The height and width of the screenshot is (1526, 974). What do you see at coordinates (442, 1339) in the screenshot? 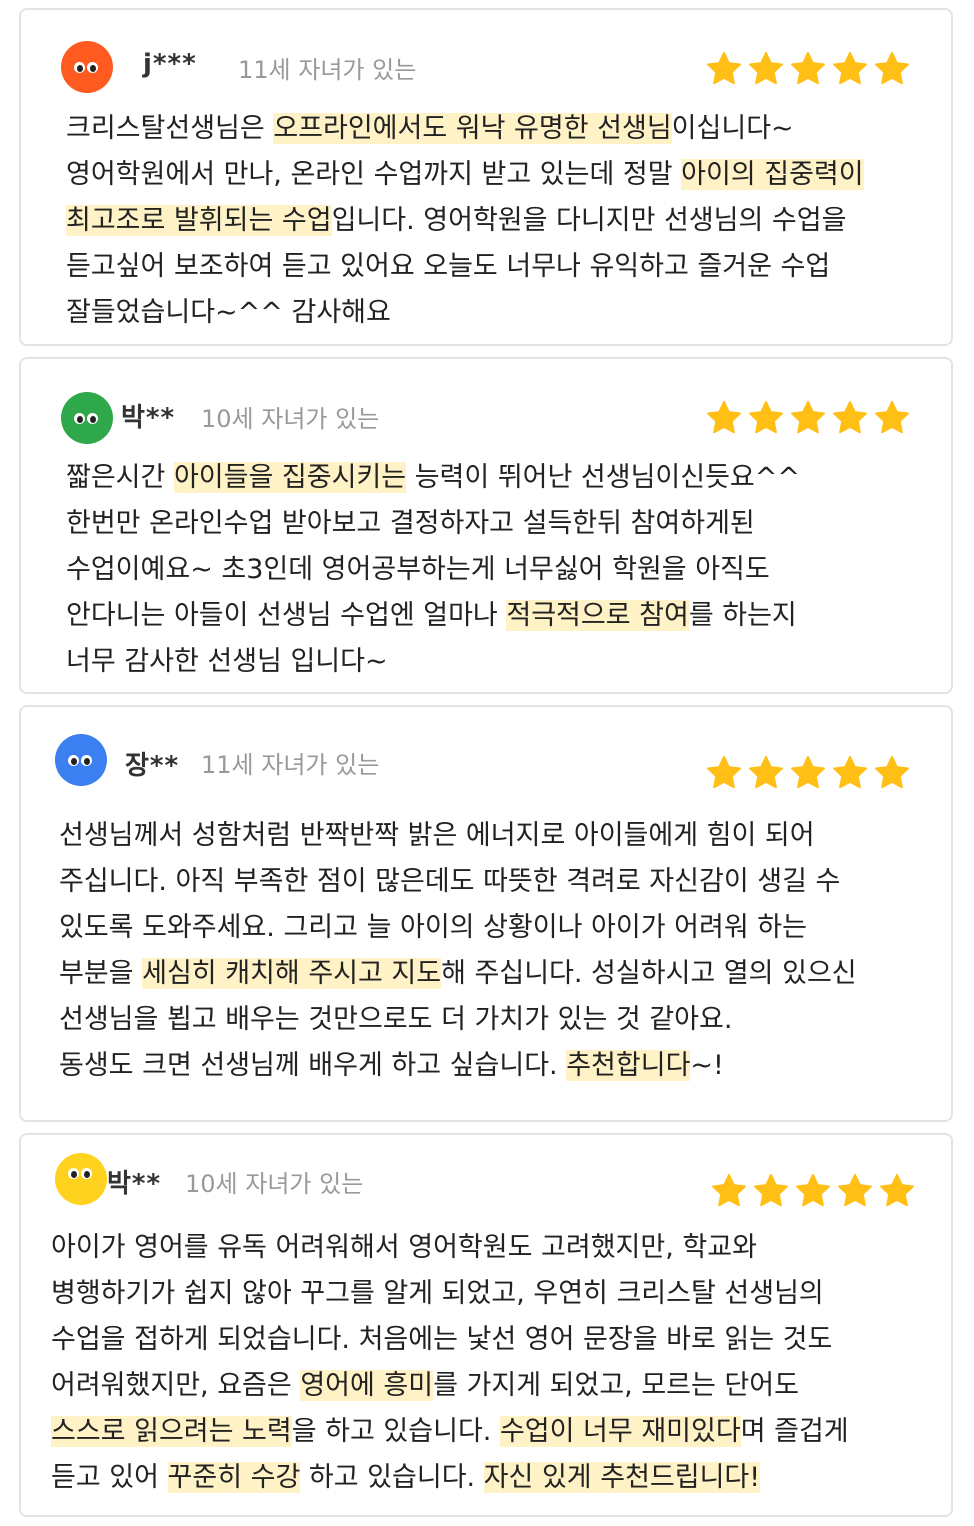
I see `review-text-segment: 수업을 접하게 되었습니다. 처음에는 낯선 영어 문장을 바로 읽는 것도` at bounding box center [442, 1339].